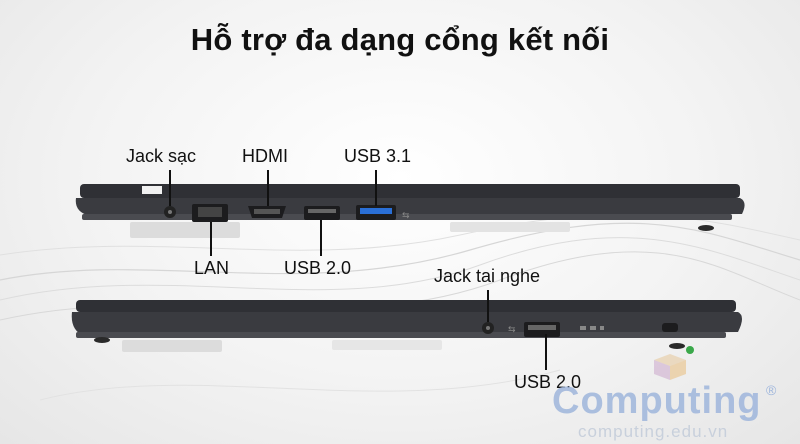 This screenshot has height=444, width=800. I want to click on usb2-right-port-icon, so click(542, 329).